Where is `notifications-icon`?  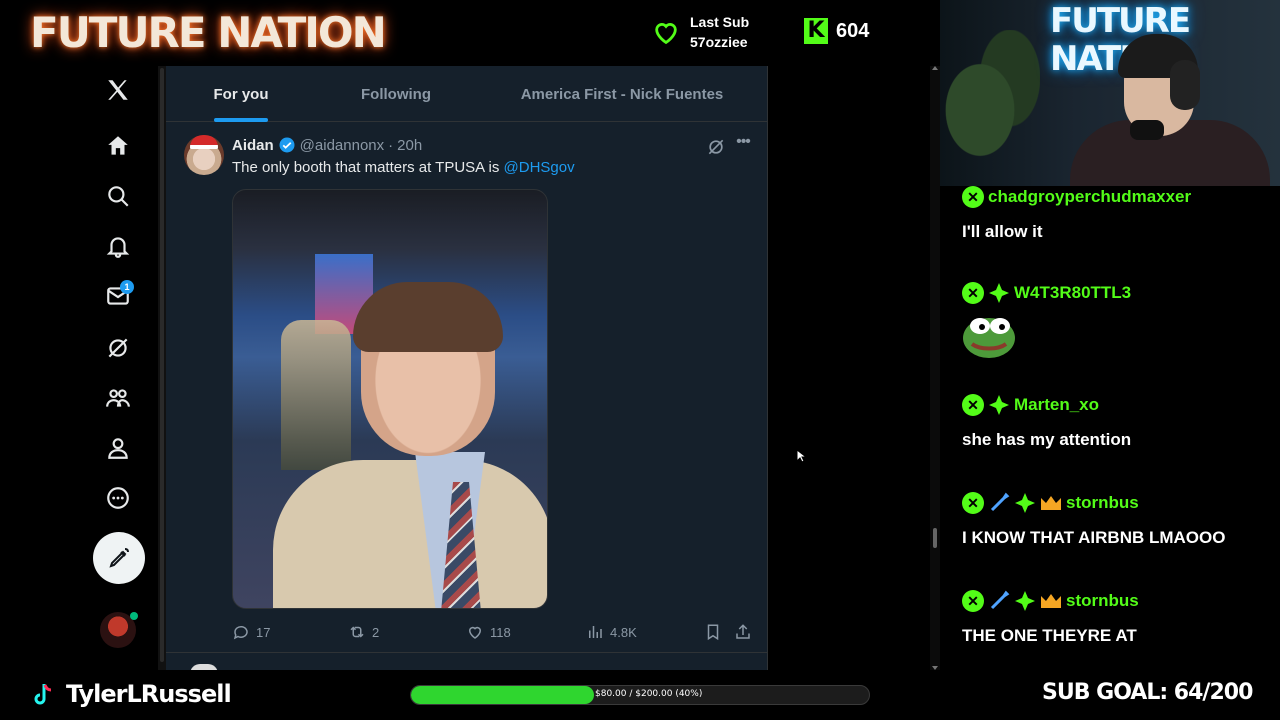
notifications-icon is located at coordinates (118, 246).